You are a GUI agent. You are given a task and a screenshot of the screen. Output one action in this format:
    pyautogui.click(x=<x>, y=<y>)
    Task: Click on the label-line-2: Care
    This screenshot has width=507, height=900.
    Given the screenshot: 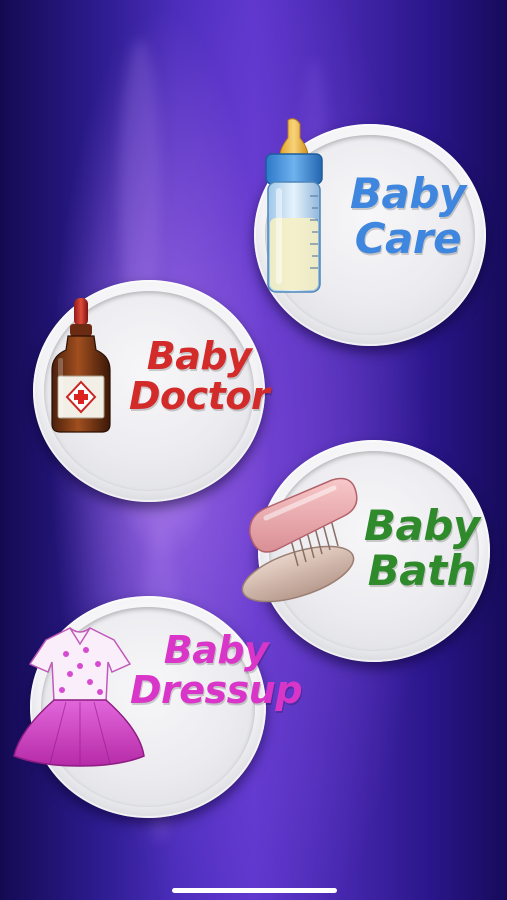 What is the action you would take?
    pyautogui.click(x=408, y=238)
    